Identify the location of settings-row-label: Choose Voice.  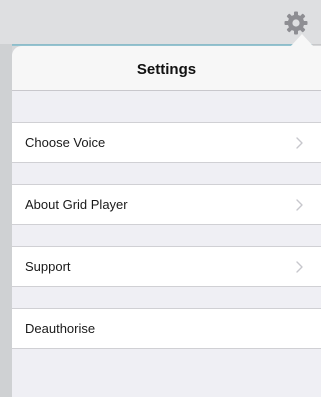
(65, 142).